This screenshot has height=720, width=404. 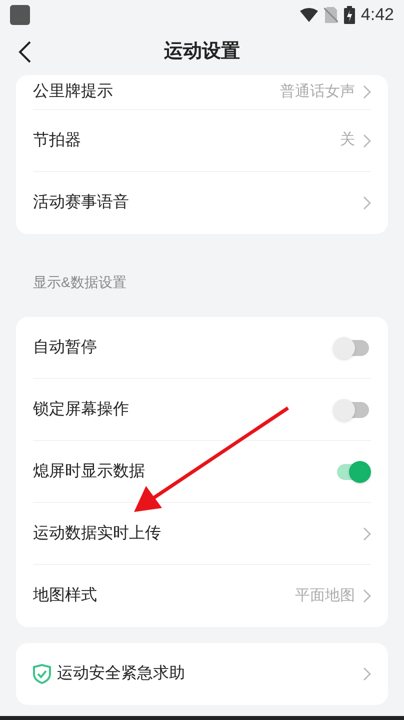 I want to click on setting-label: 自动暂停, so click(x=65, y=348).